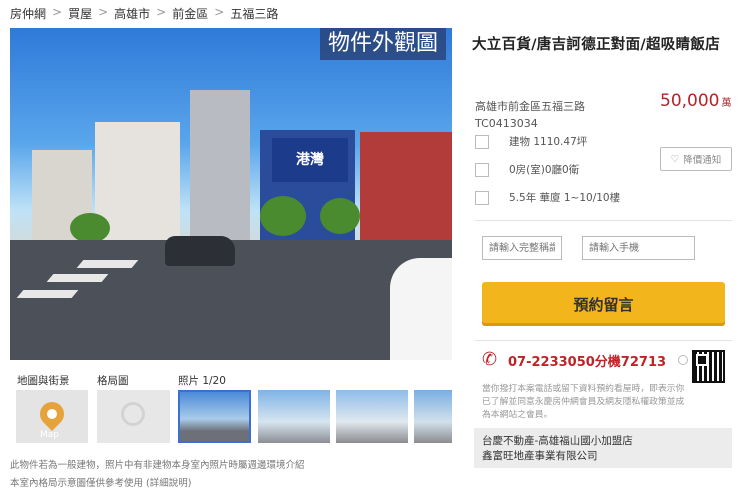  Describe the element at coordinates (530, 106) in the screenshot. I see `listing-address: 高雄市前金區五福三路` at that location.